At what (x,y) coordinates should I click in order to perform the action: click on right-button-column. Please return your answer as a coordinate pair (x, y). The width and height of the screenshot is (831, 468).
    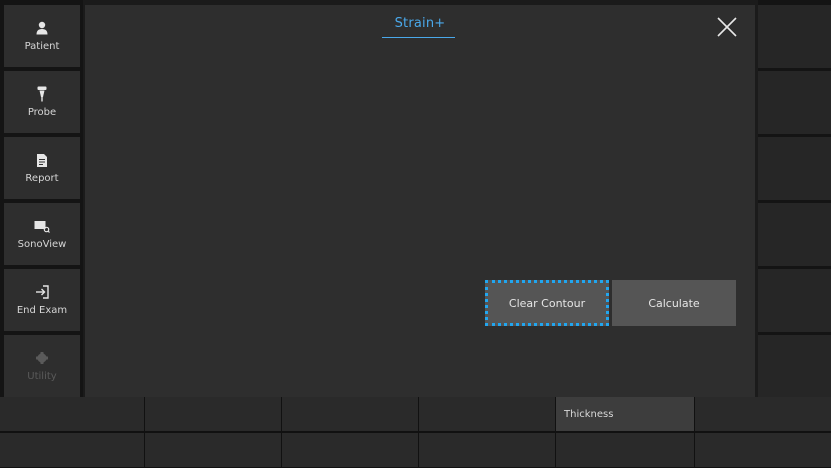
    Looking at the image, I should click on (794, 199).